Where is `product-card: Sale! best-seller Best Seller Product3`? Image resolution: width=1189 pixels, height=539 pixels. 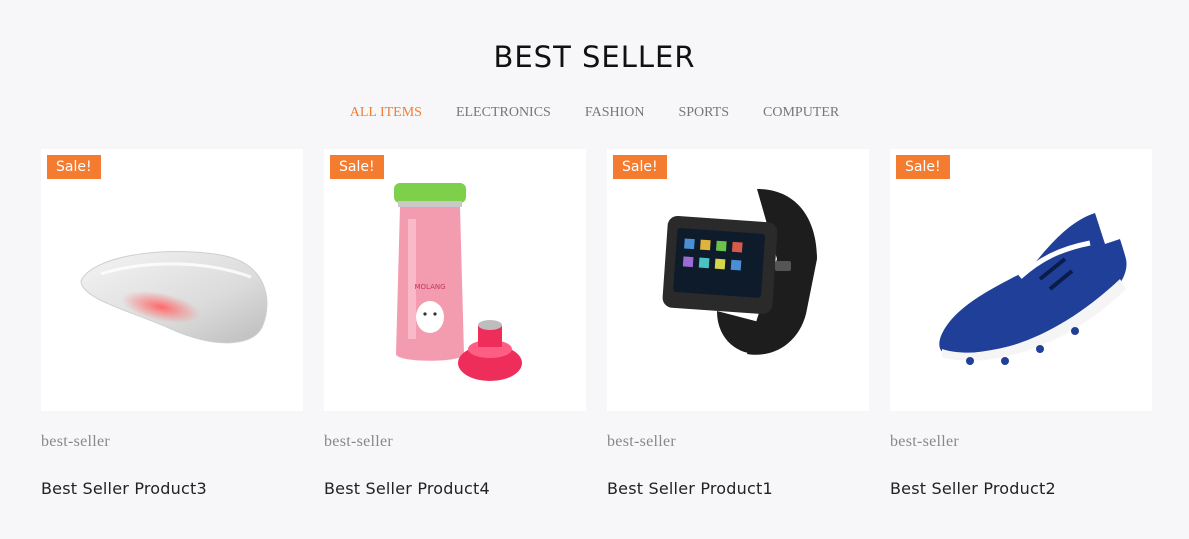 product-card: Sale! best-seller Best Seller Product3 is located at coordinates (172, 323).